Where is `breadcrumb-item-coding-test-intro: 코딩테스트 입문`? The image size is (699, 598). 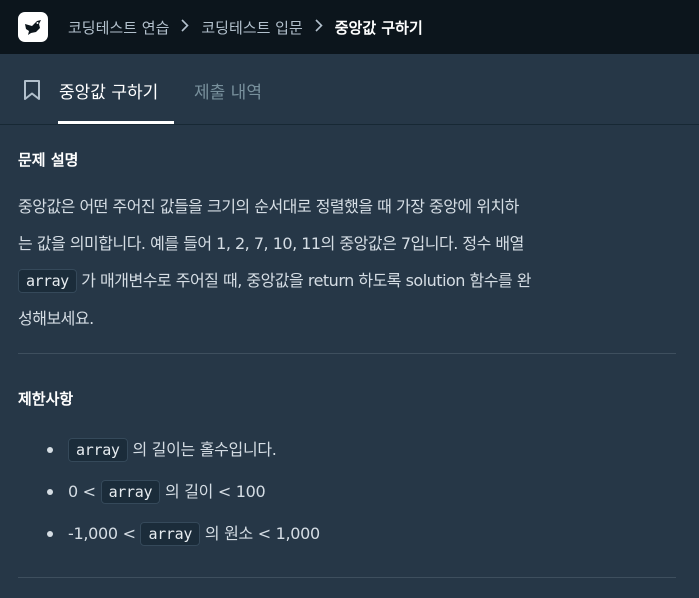
breadcrumb-item-coding-test-intro: 코딩테스트 입문 is located at coordinates (251, 27).